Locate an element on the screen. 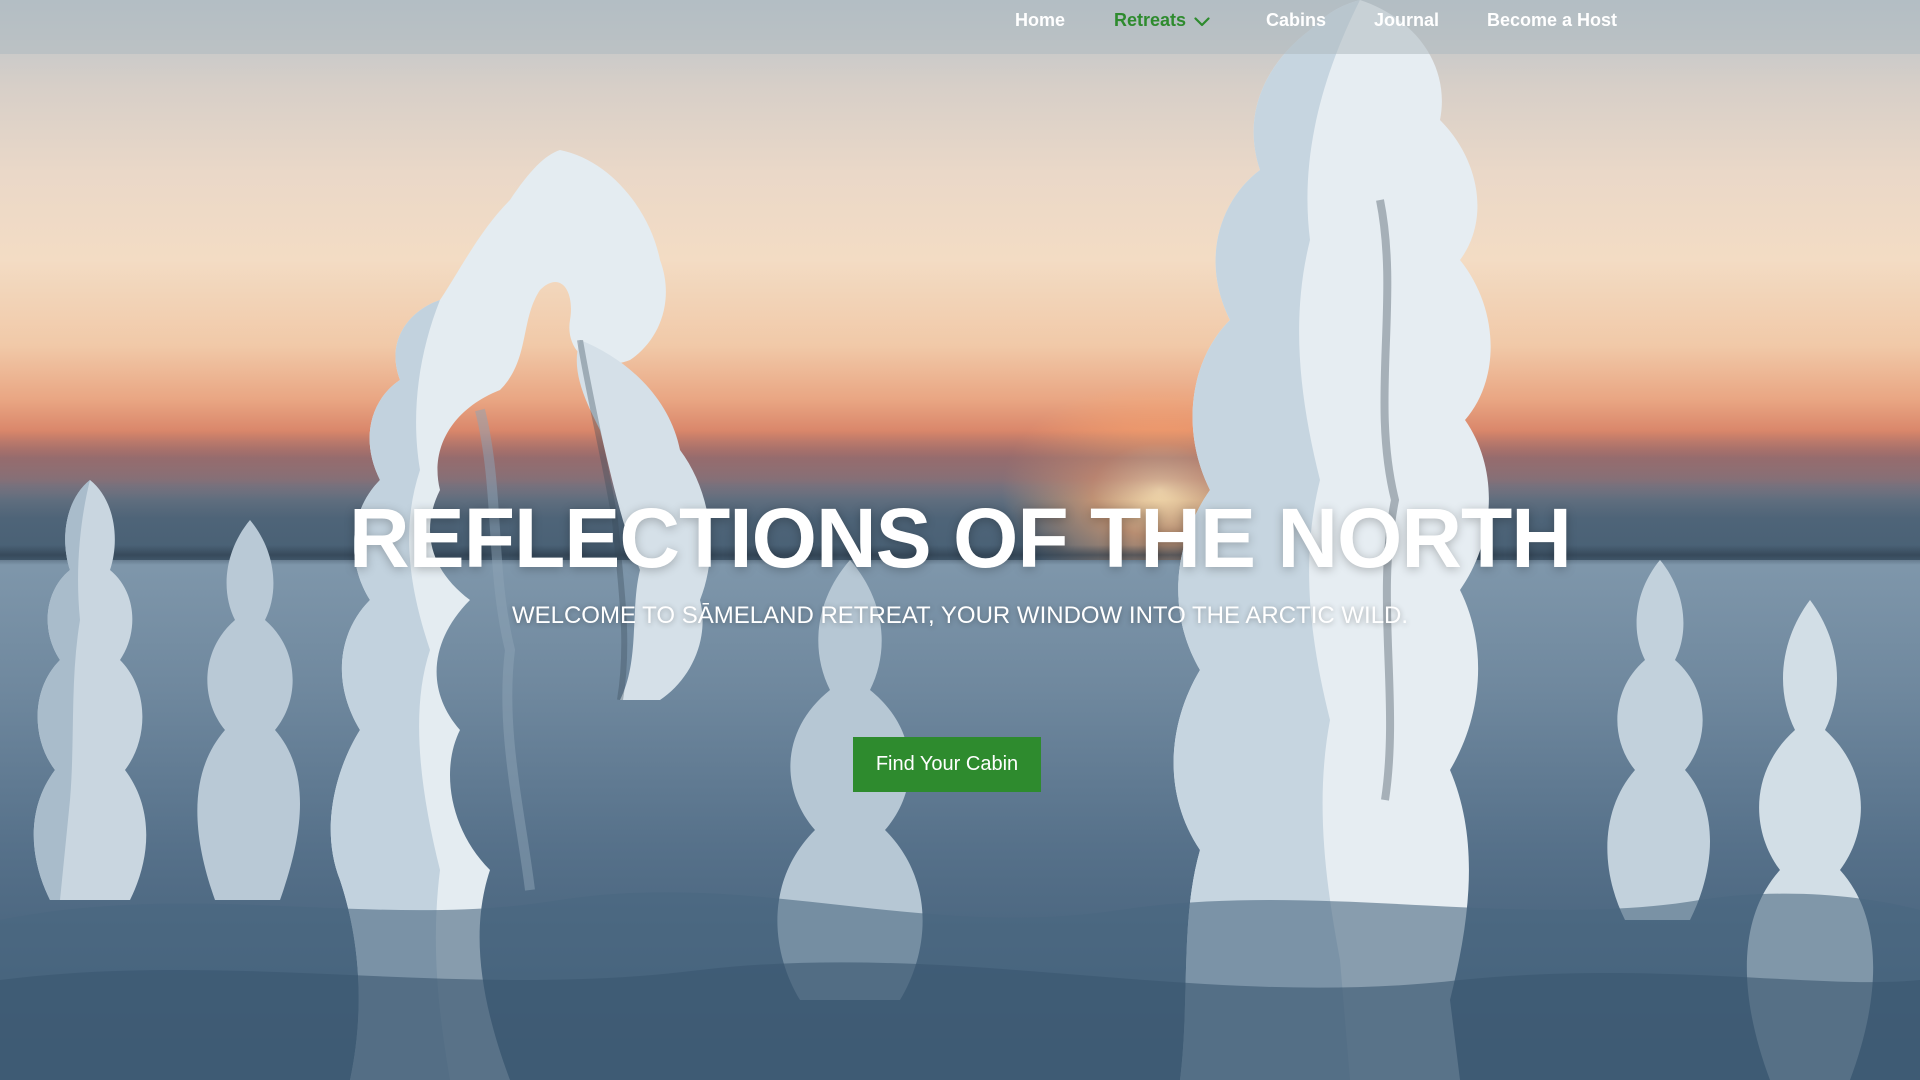 The height and width of the screenshot is (1080, 1920). nav-item-retreats-label: Retreats is located at coordinates (1150, 20).